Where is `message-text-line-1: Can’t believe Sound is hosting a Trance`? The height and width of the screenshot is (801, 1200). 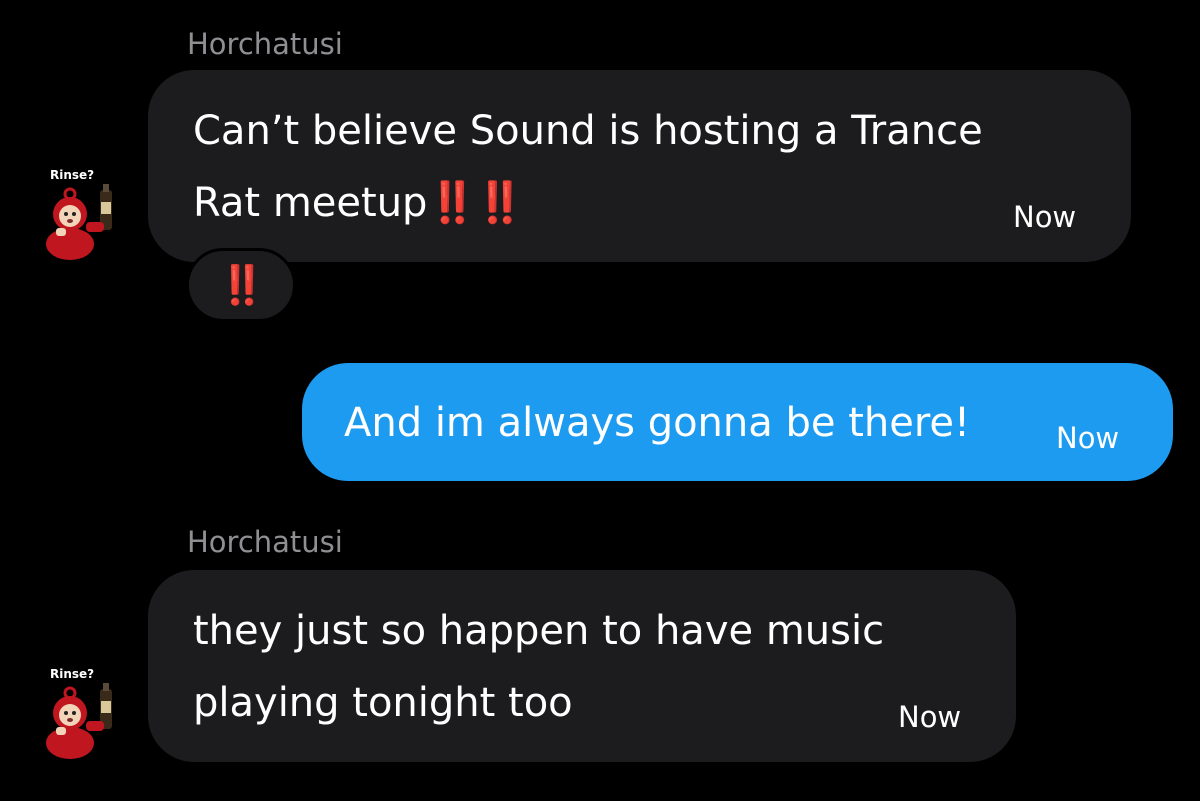 message-text-line-1: Can’t believe Sound is hosting a Trance is located at coordinates (588, 131).